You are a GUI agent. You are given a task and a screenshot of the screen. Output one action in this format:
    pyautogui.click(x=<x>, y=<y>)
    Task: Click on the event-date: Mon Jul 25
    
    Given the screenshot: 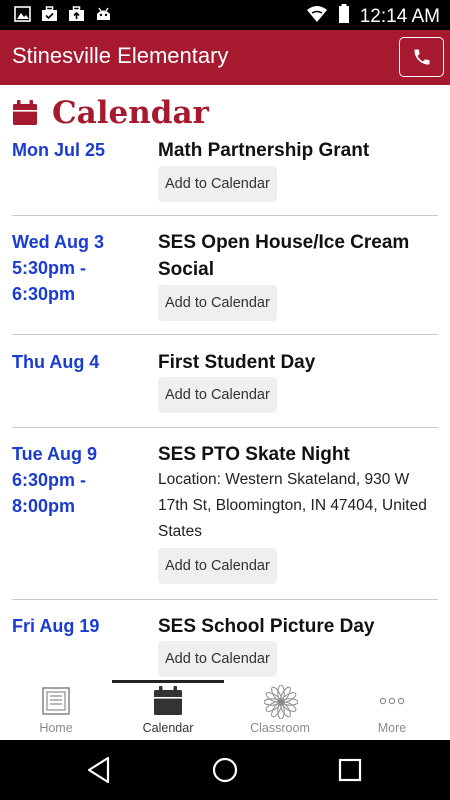 What is the action you would take?
    pyautogui.click(x=82, y=150)
    